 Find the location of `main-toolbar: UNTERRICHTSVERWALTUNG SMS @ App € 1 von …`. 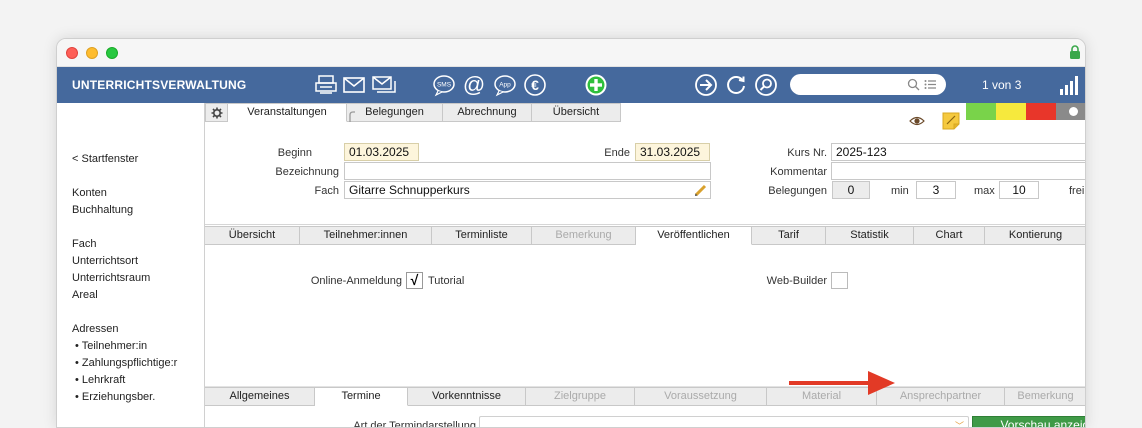

main-toolbar: UNTERRICHTSVERWALTUNG SMS @ App € 1 von … is located at coordinates (571, 85).